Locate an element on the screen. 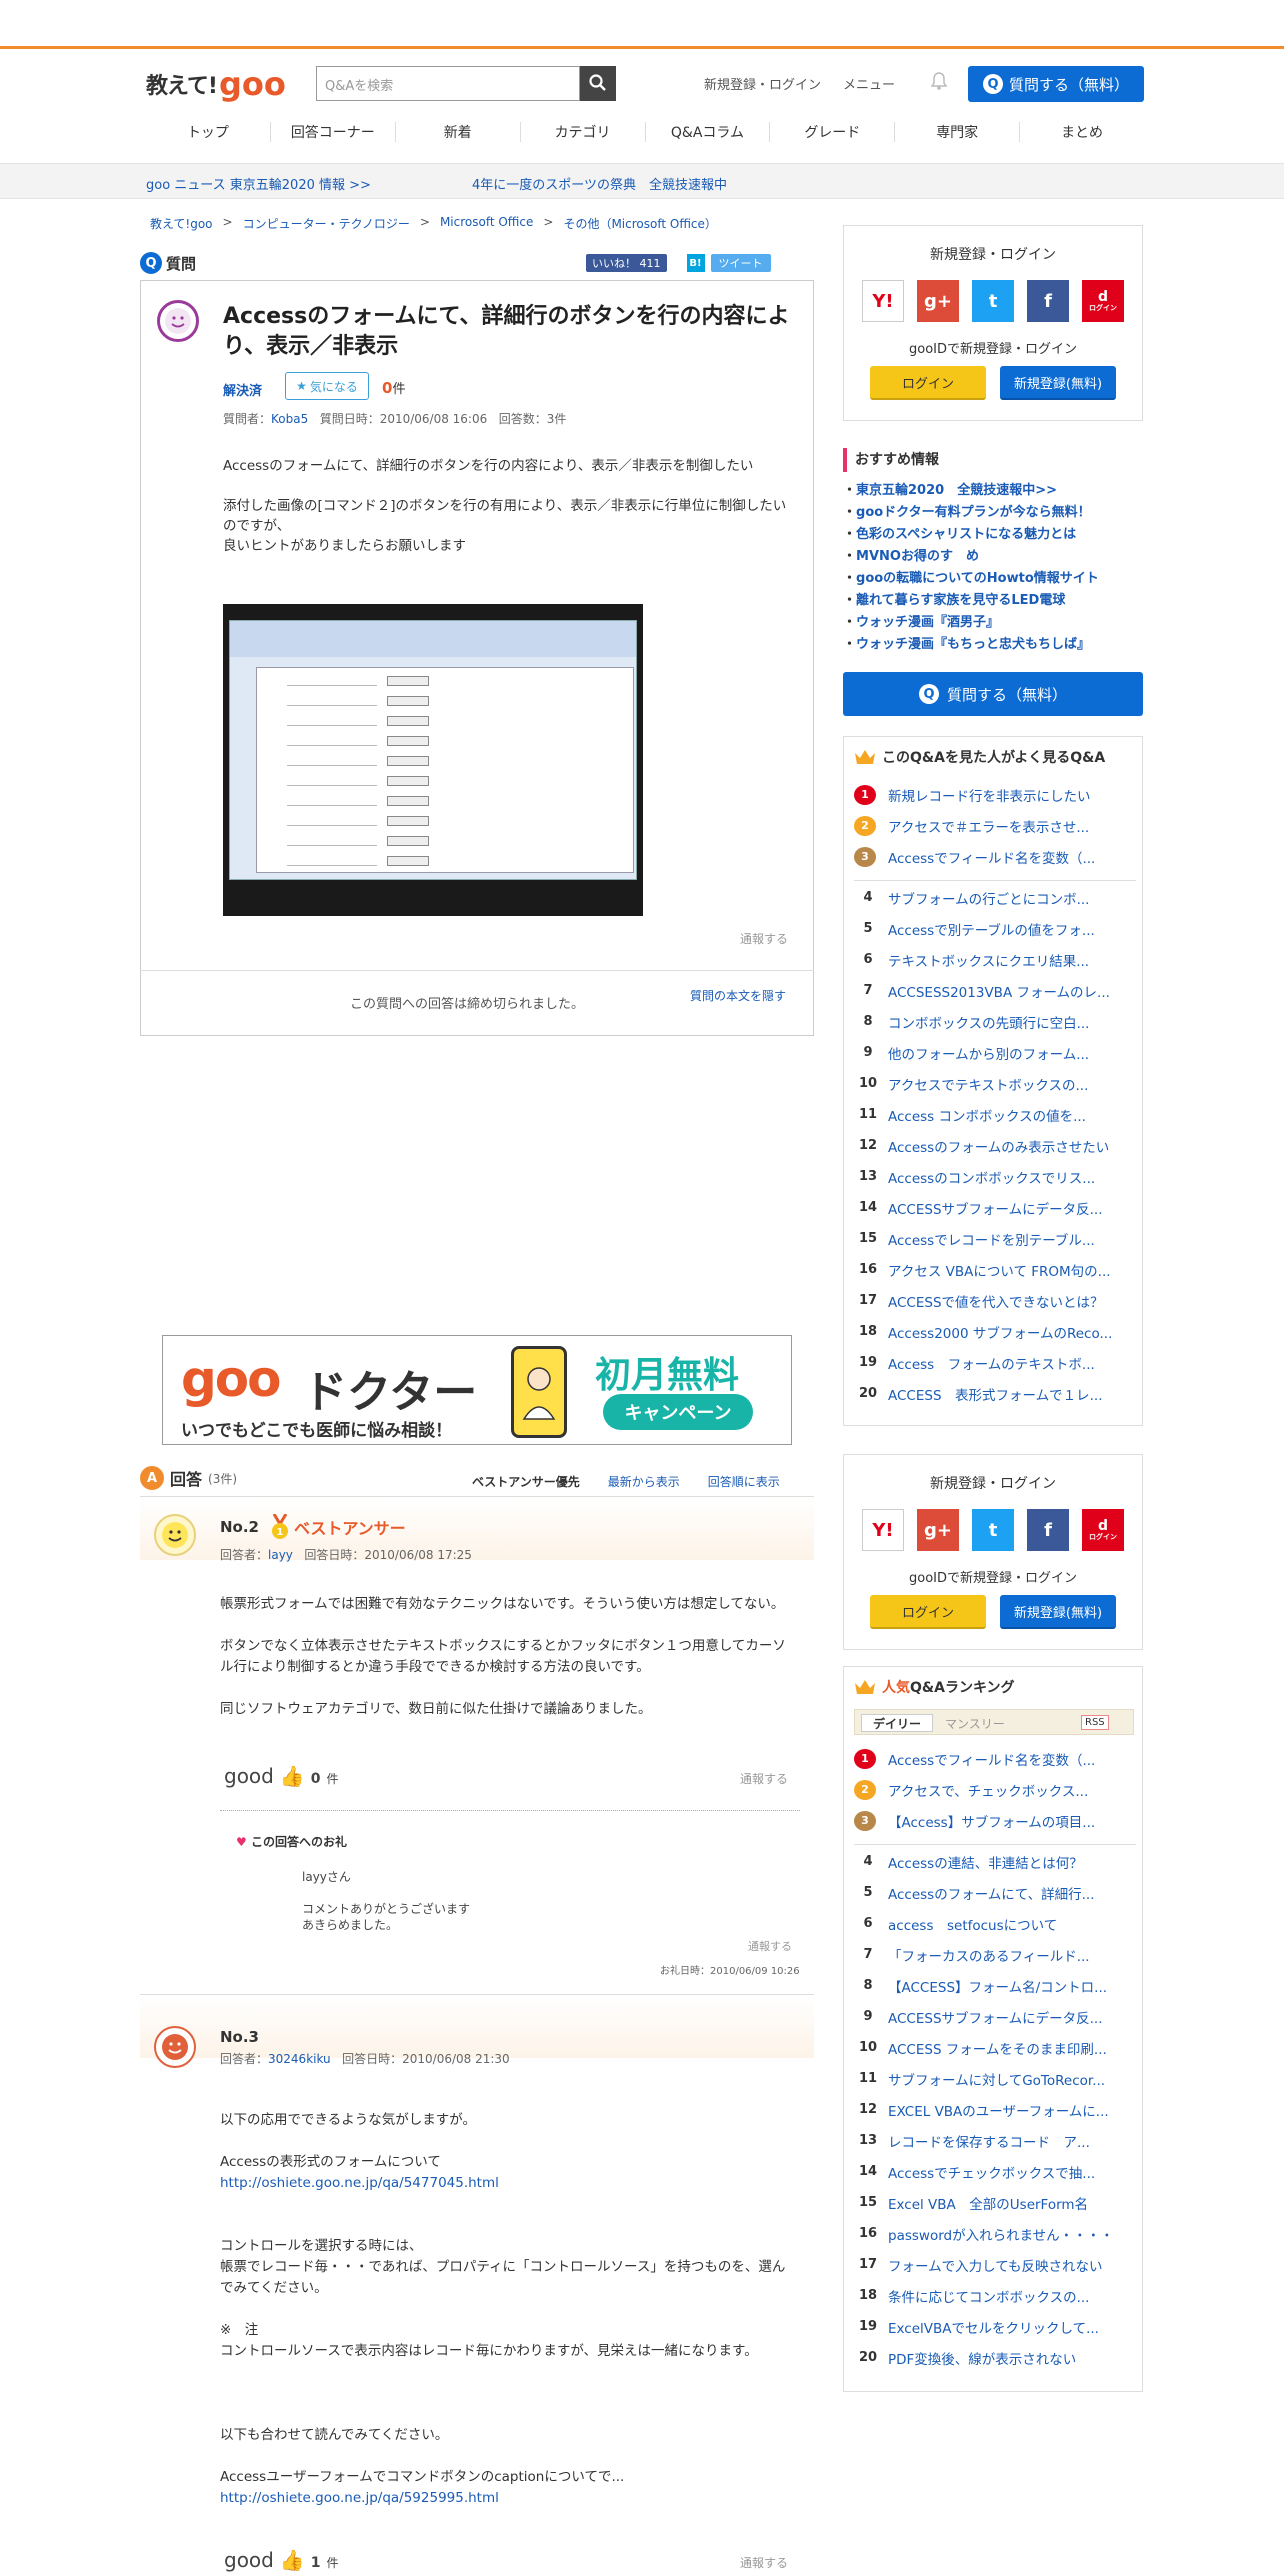  ranking-item: 15 Excel VBA 全部のUserForm名 is located at coordinates (995, 2202).